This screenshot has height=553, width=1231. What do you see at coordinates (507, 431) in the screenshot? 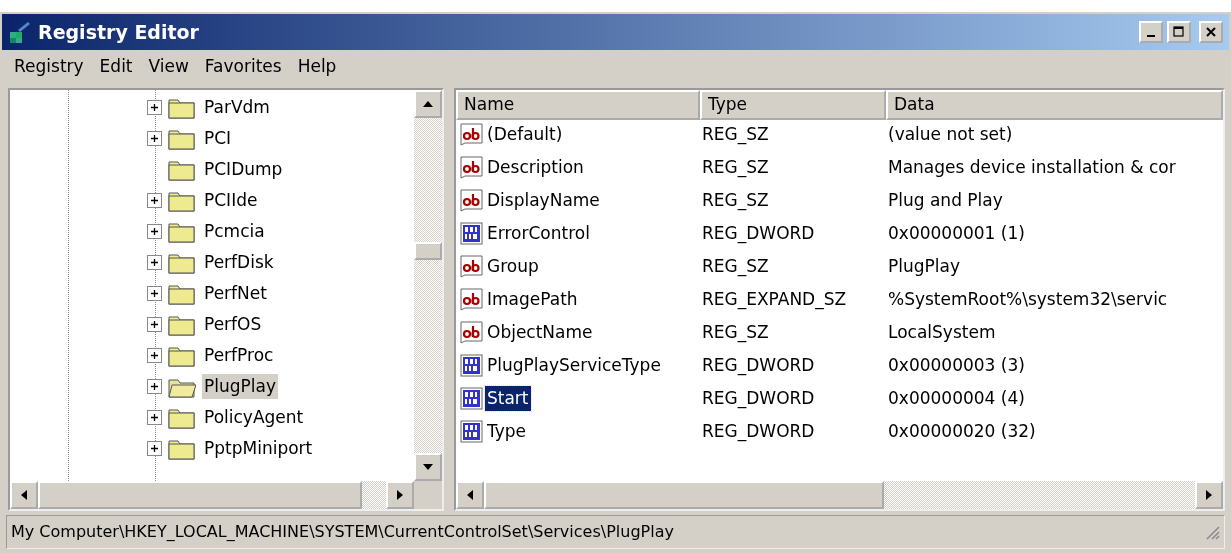
I see `value-name: Type` at bounding box center [507, 431].